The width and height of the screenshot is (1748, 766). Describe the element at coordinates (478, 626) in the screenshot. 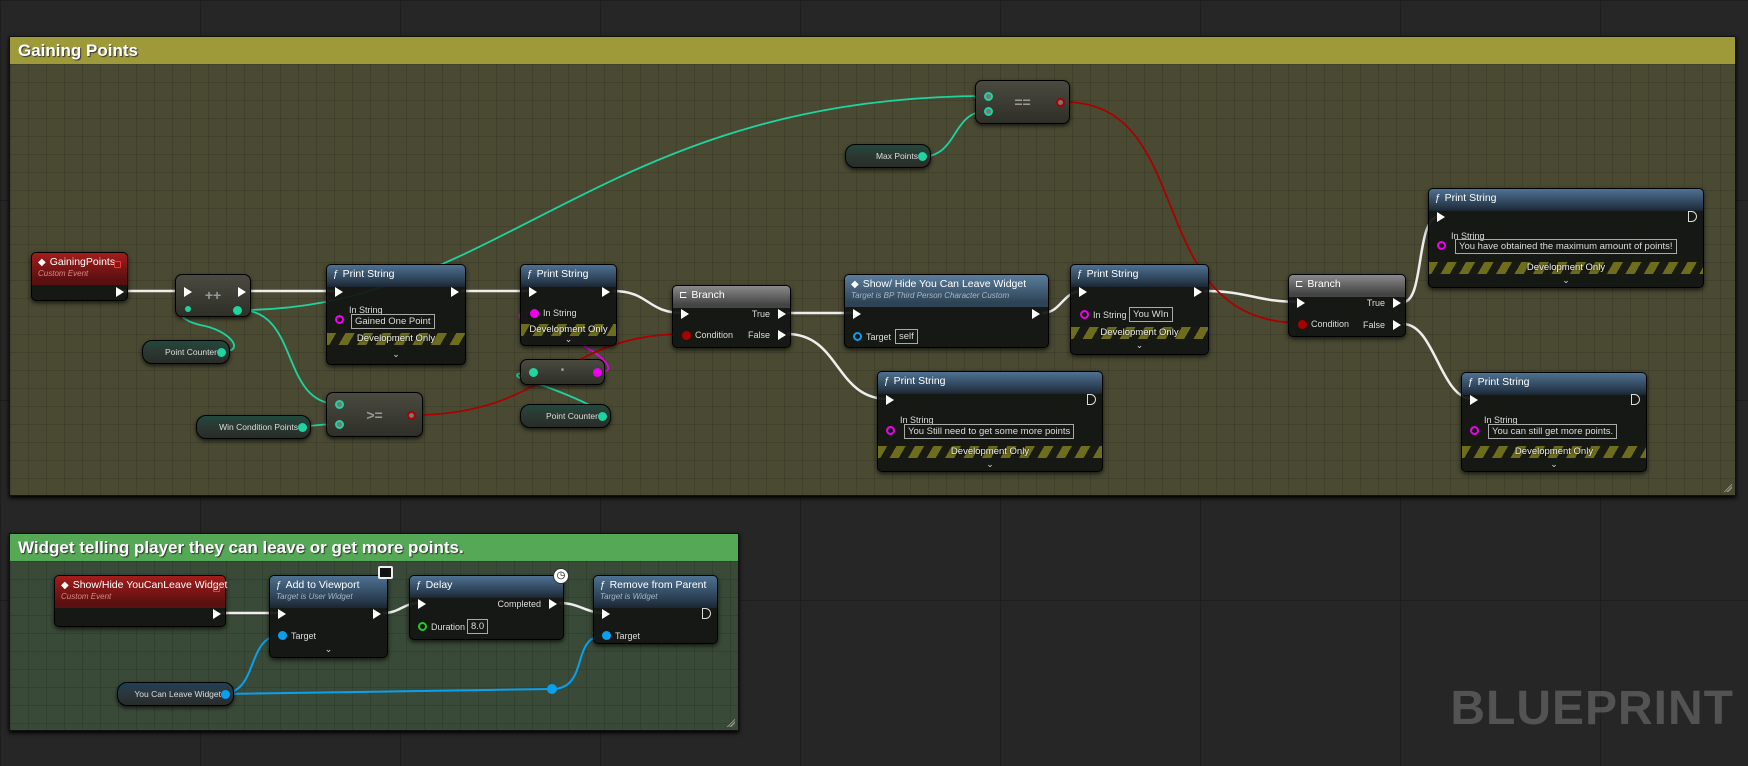

I see `duration-input: 8.0` at that location.